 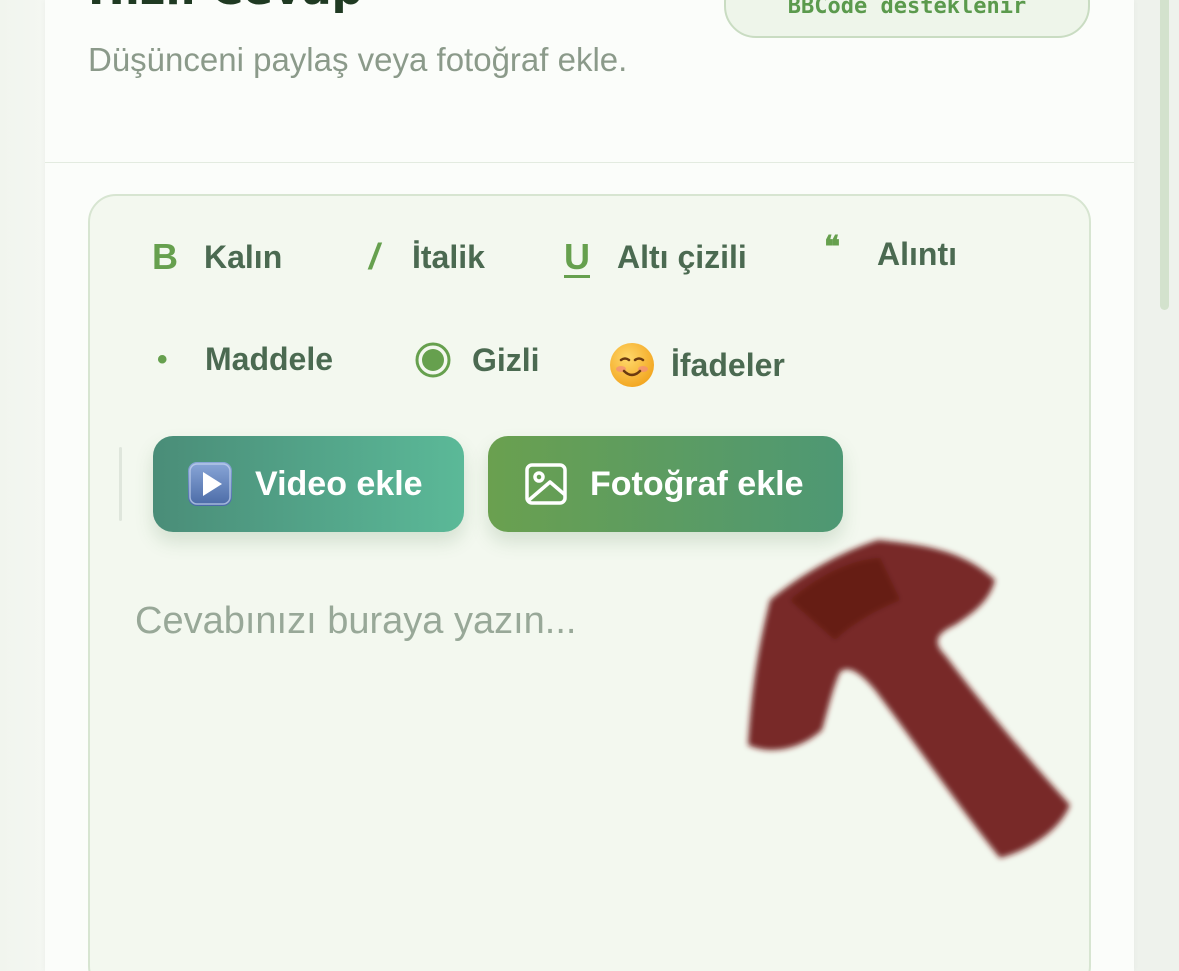 I want to click on underline-button: U Altı çizili, so click(x=655, y=257).